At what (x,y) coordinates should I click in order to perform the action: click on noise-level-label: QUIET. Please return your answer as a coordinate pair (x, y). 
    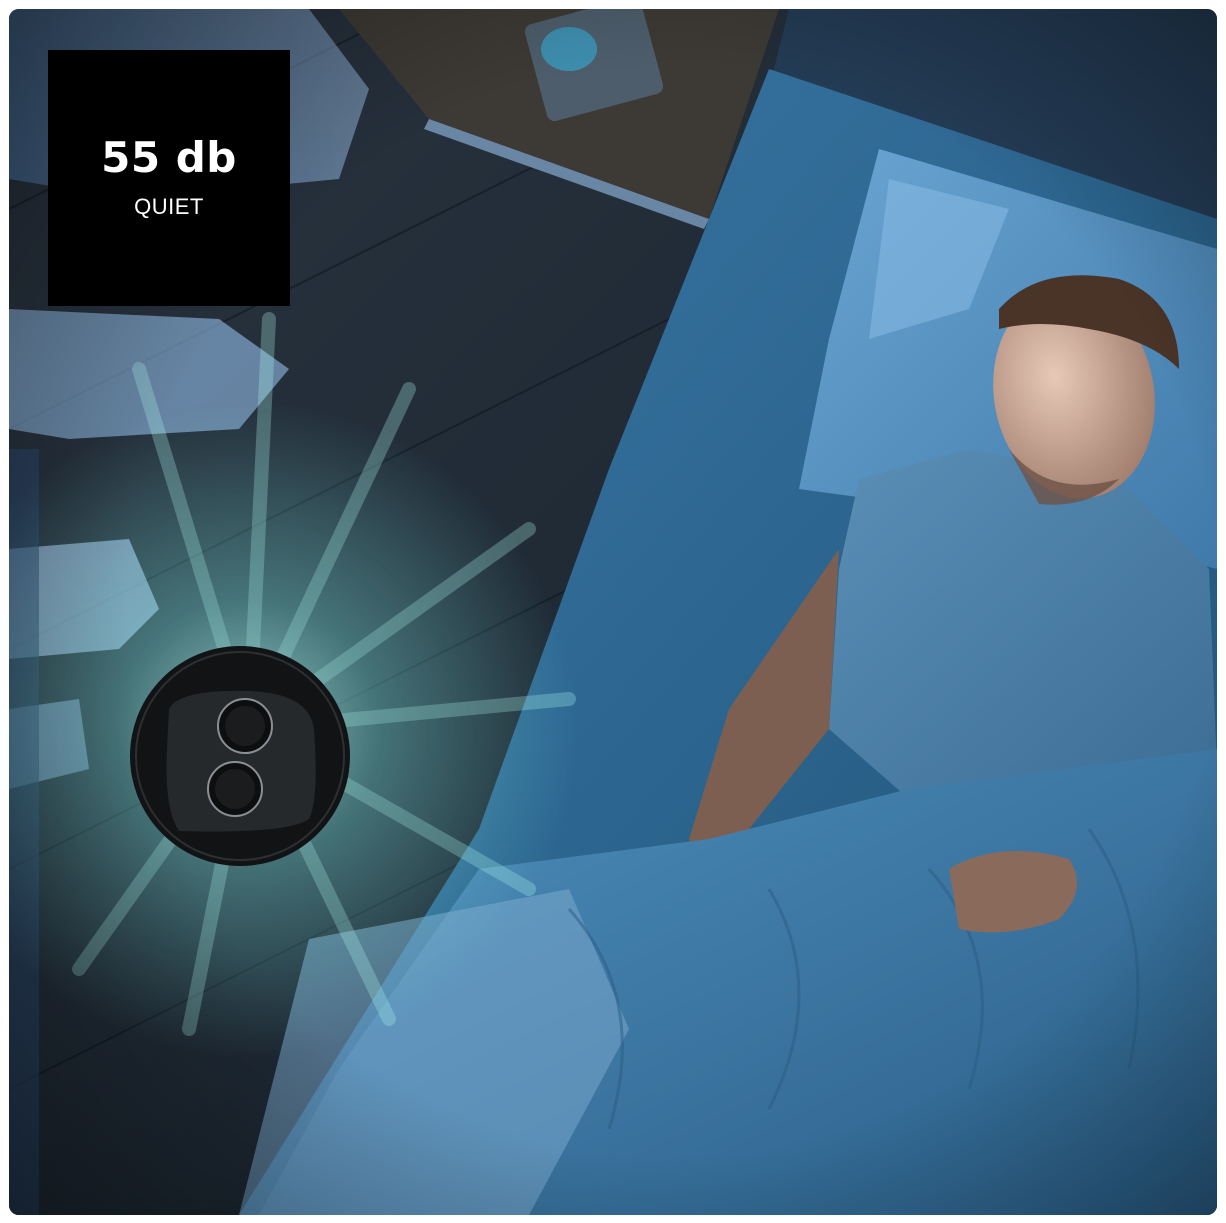
    Looking at the image, I should click on (169, 206).